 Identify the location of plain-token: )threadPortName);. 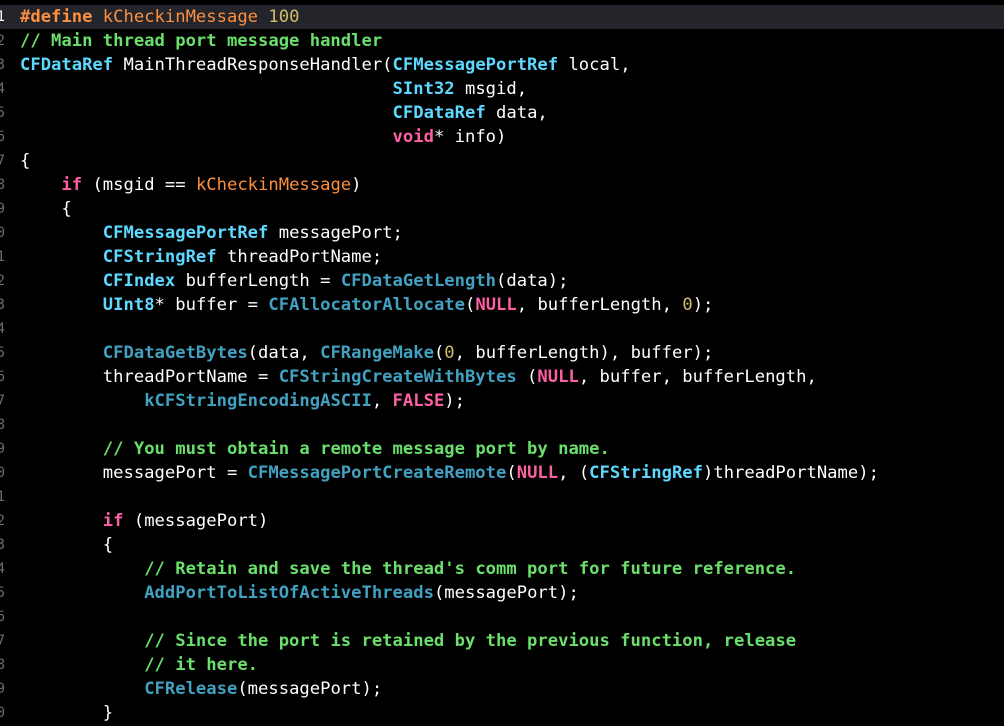
(791, 473).